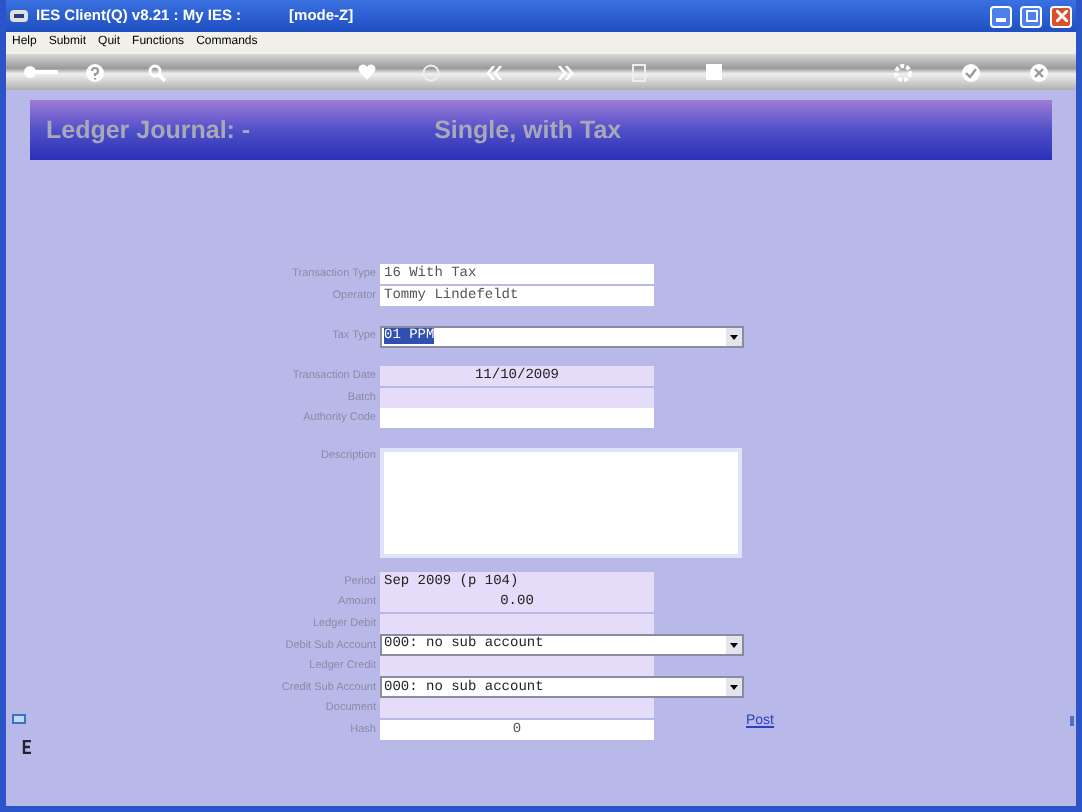 The width and height of the screenshot is (1082, 812). Describe the element at coordinates (566, 72) in the screenshot. I see `double-right-arrow-icon` at that location.